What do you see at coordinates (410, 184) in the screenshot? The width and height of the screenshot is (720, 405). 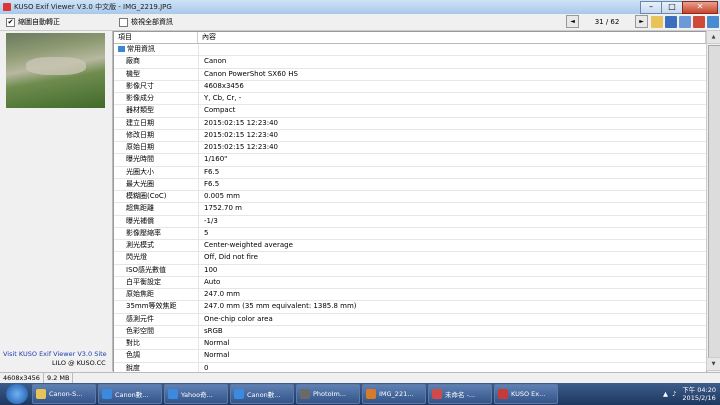 I see `table-row: 最大光圈 F6.5` at bounding box center [410, 184].